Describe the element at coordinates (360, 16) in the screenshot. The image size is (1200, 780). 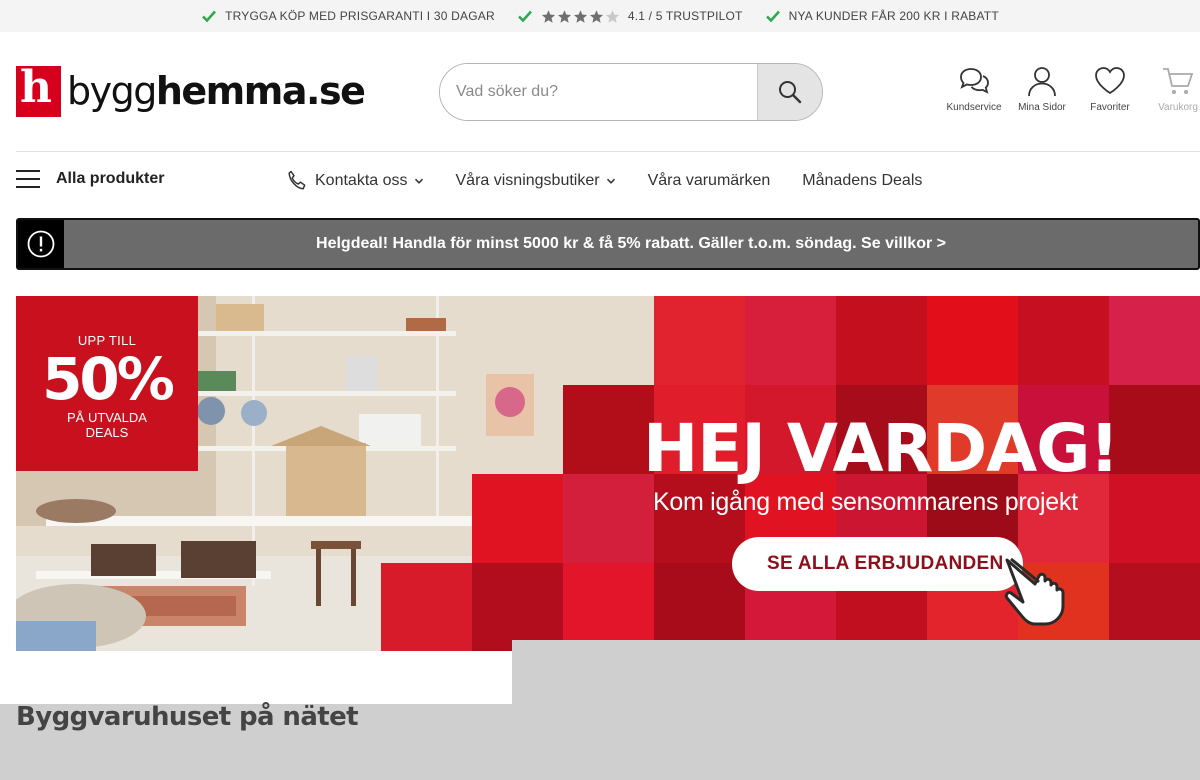
I see `usp-text-guarantee: TRYGGA KÖP MED PRISGARANTI I 30 DAGAR` at that location.